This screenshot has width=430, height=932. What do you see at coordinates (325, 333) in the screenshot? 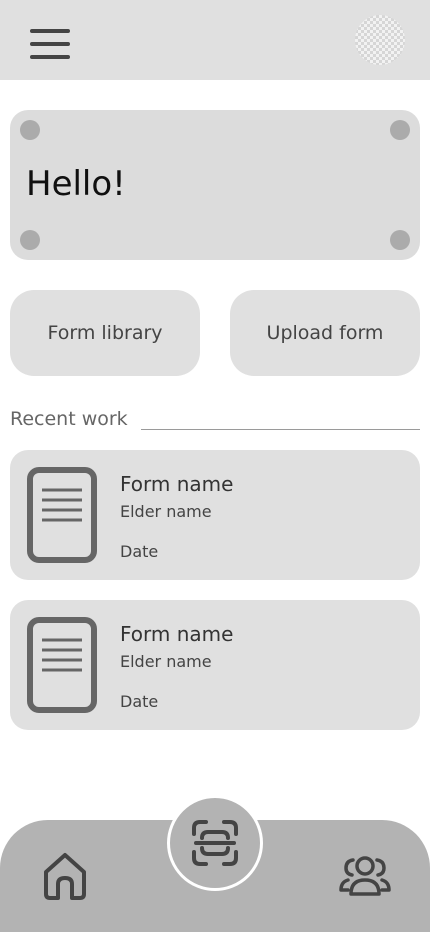
I see `upload-form-button: Upload form` at bounding box center [325, 333].